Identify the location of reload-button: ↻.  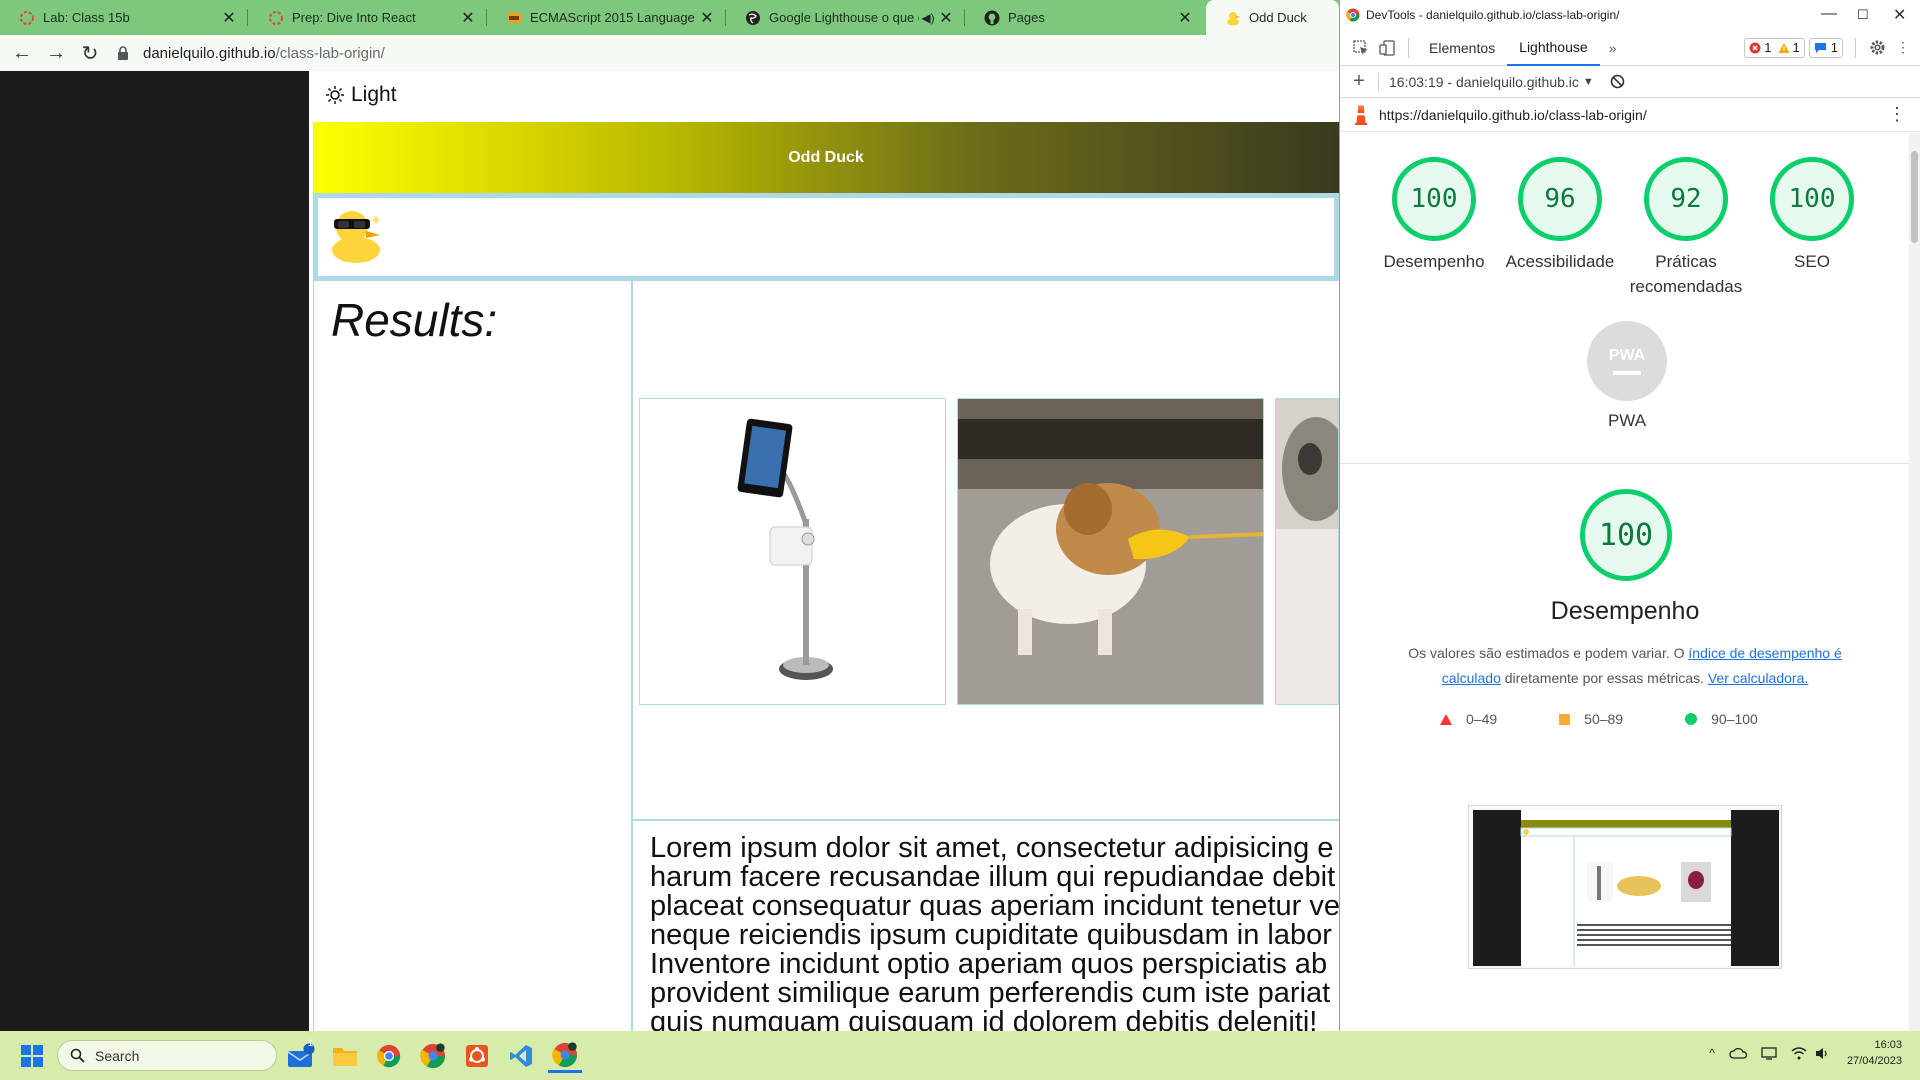
(90, 53).